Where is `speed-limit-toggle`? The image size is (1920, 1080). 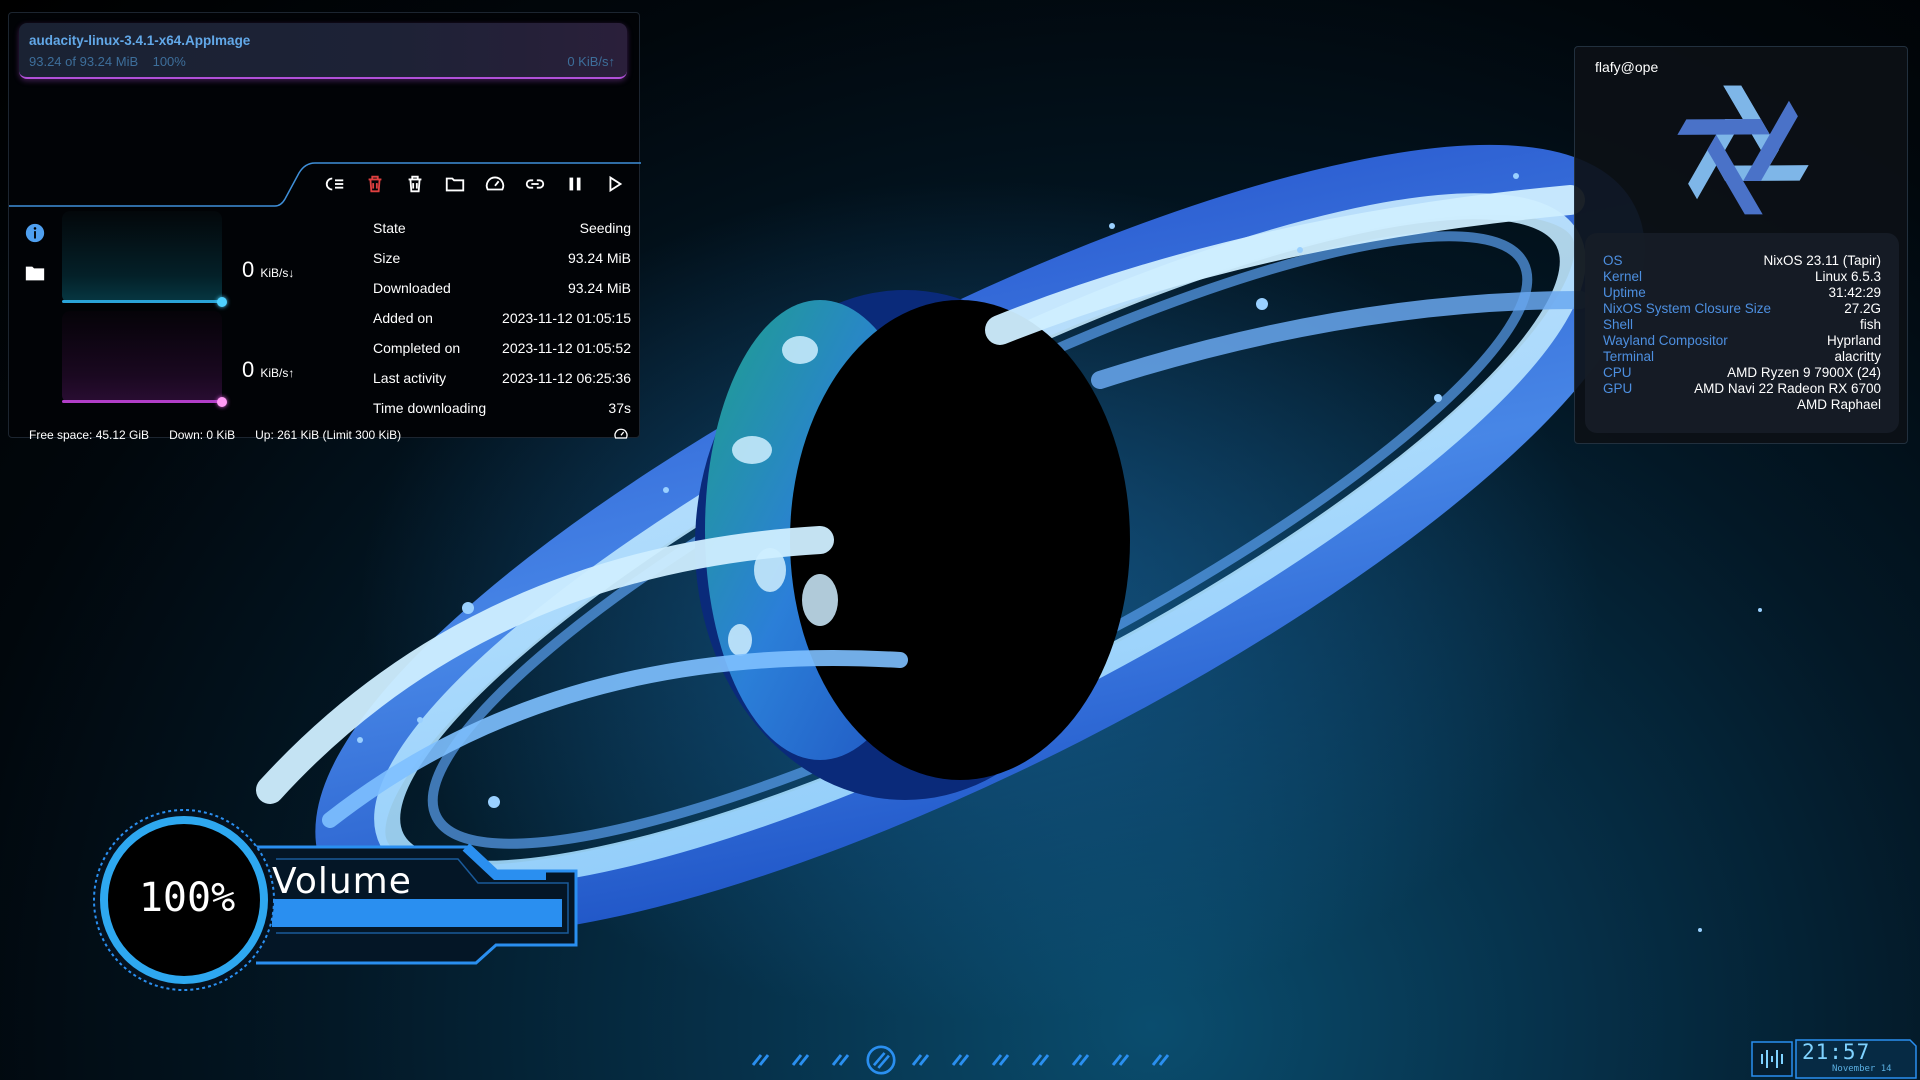
speed-limit-toggle is located at coordinates (621, 435).